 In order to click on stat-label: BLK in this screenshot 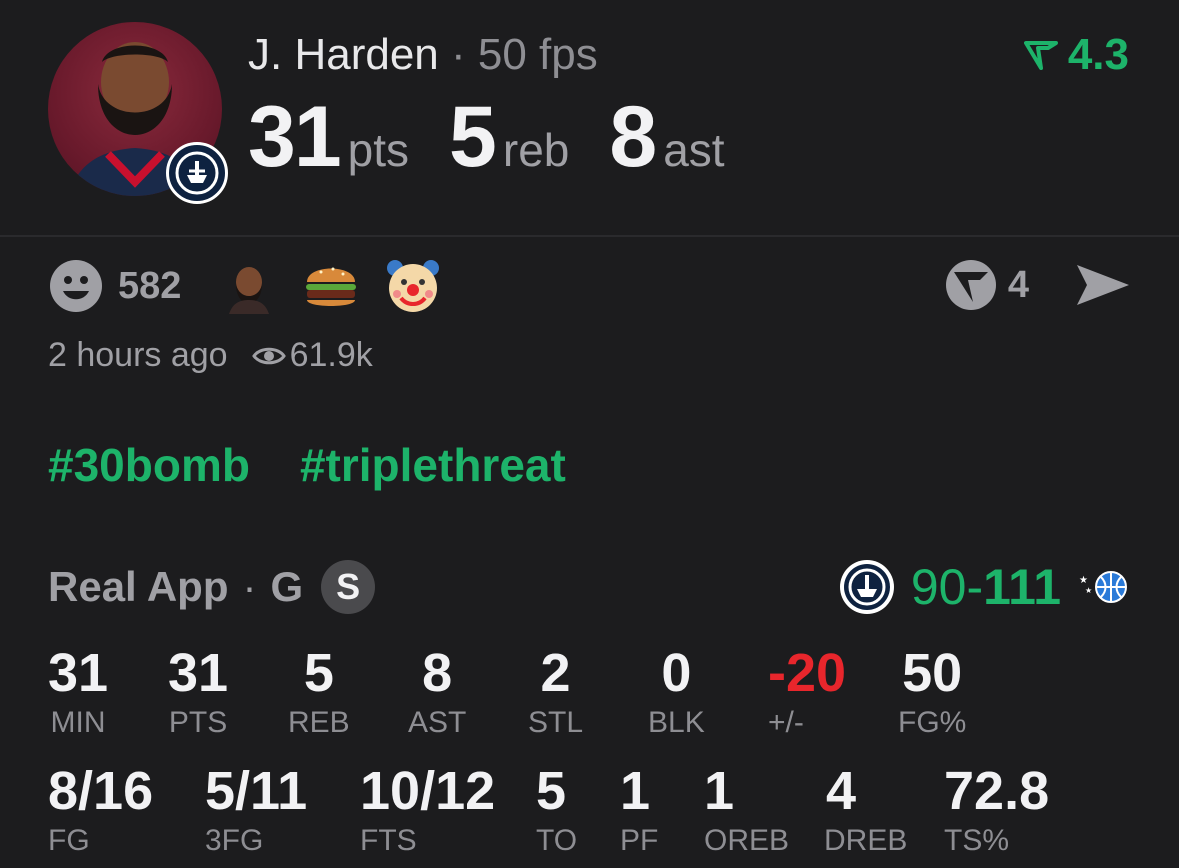, I will do `click(676, 722)`.